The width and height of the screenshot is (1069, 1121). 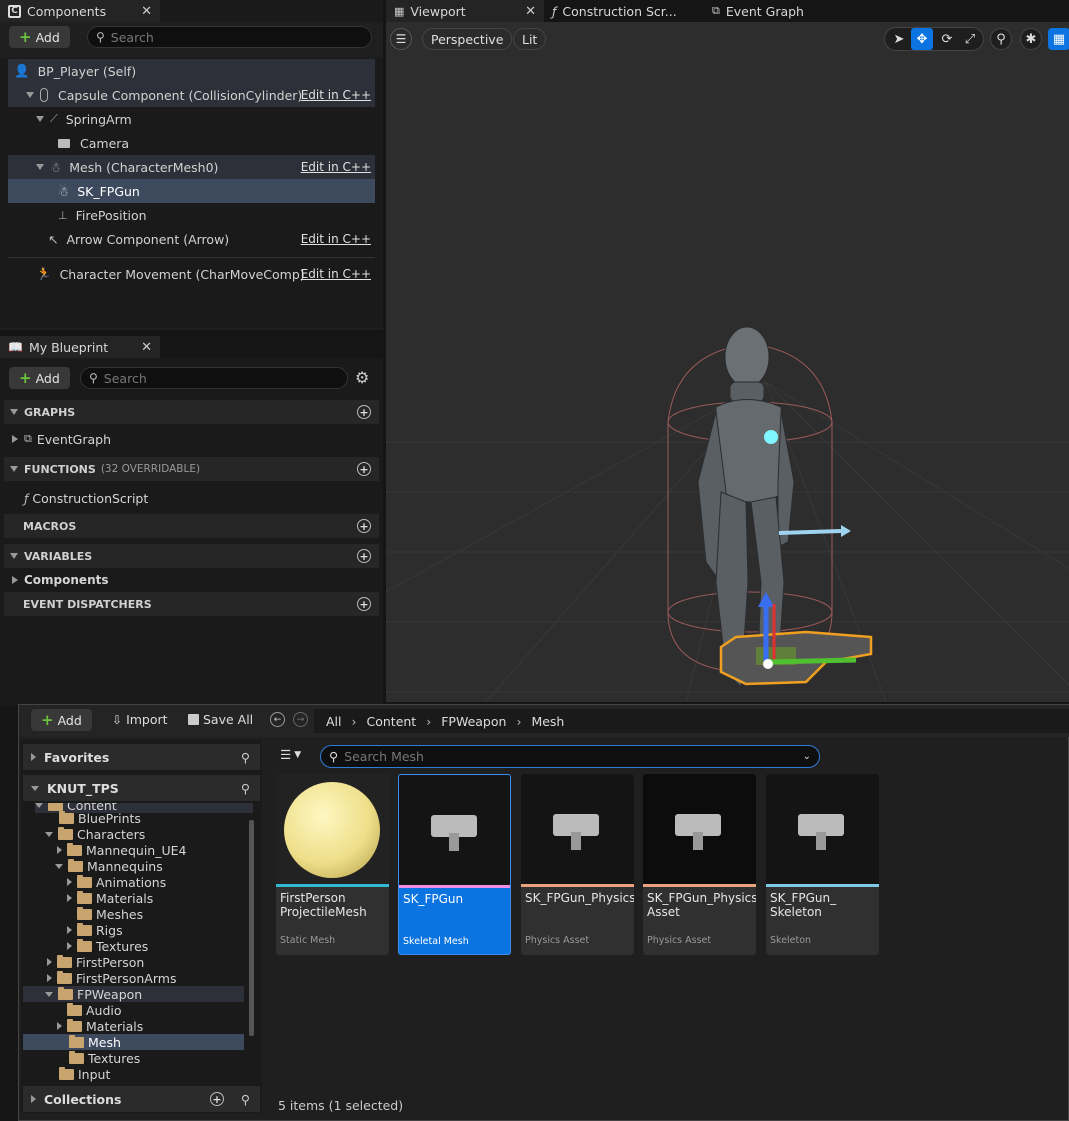 I want to click on import-button: ⇩ Import, so click(x=140, y=719).